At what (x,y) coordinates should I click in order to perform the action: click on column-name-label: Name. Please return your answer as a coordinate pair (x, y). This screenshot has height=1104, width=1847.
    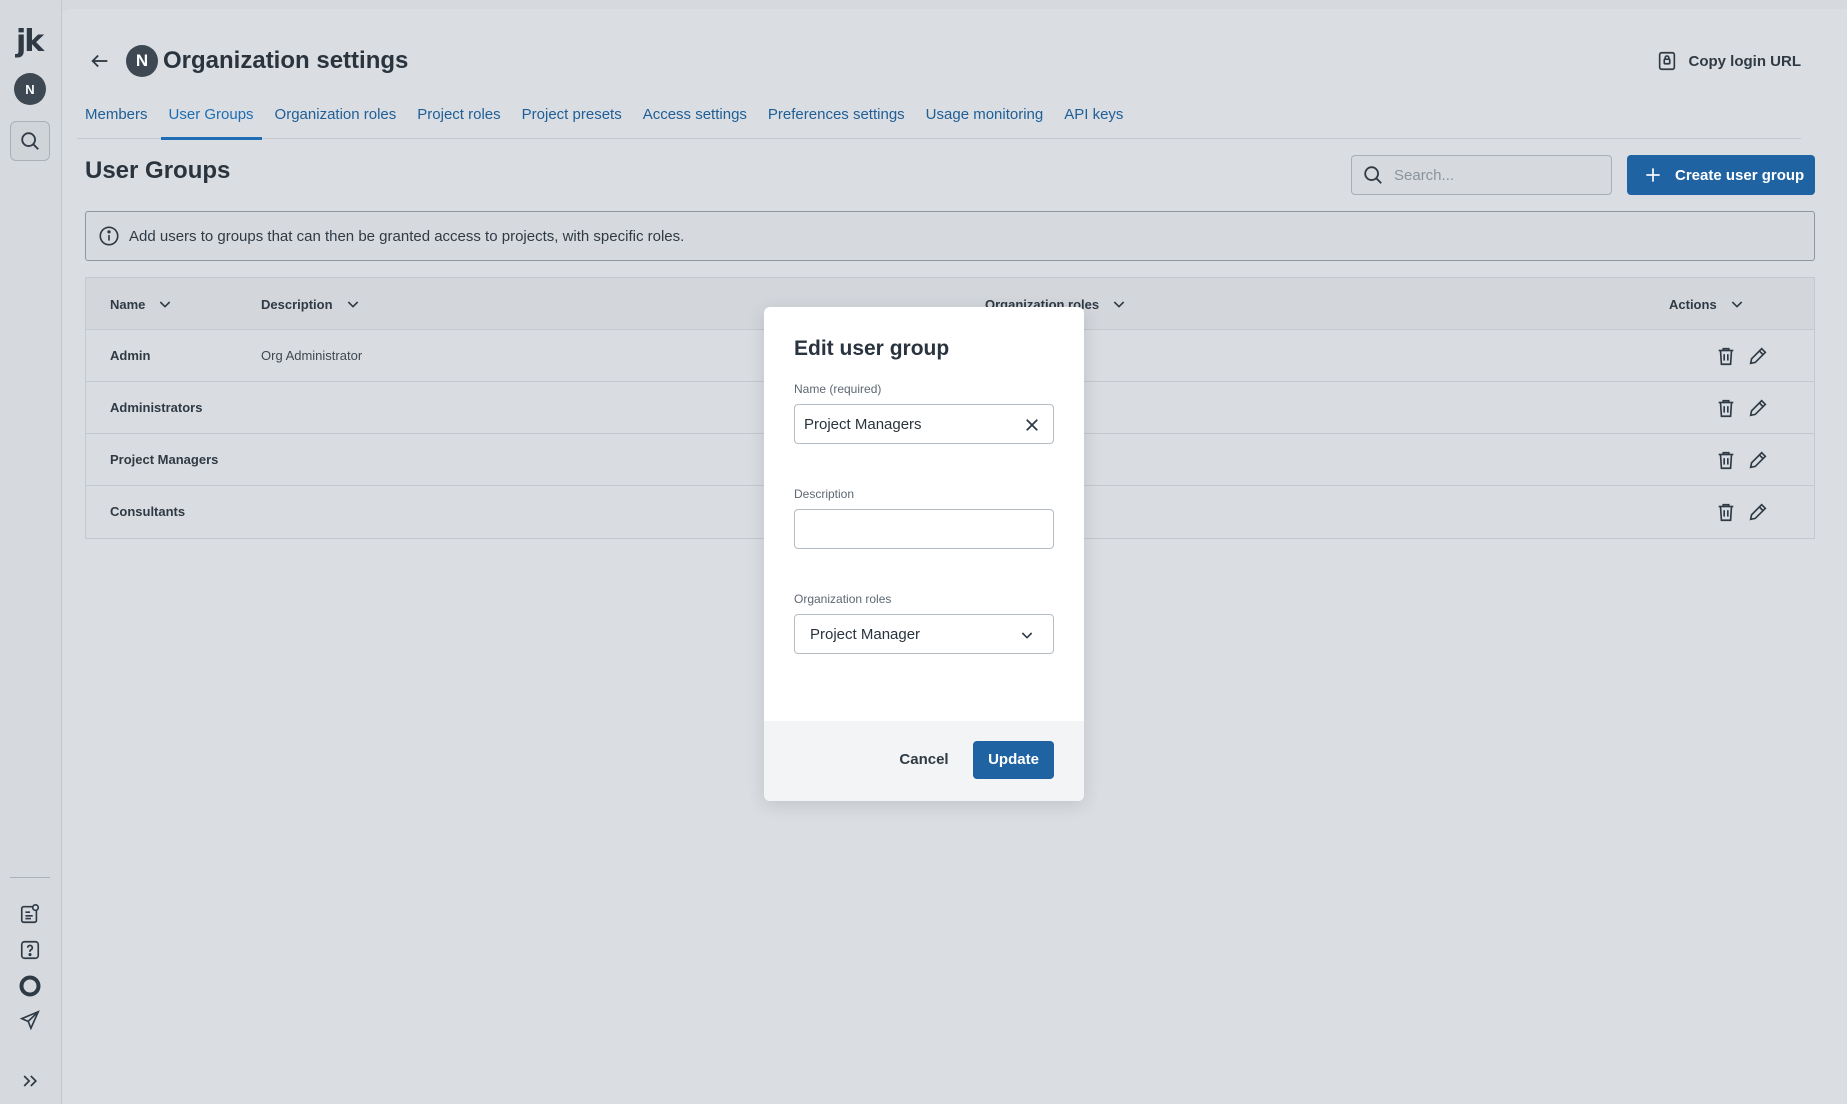
    Looking at the image, I should click on (128, 304).